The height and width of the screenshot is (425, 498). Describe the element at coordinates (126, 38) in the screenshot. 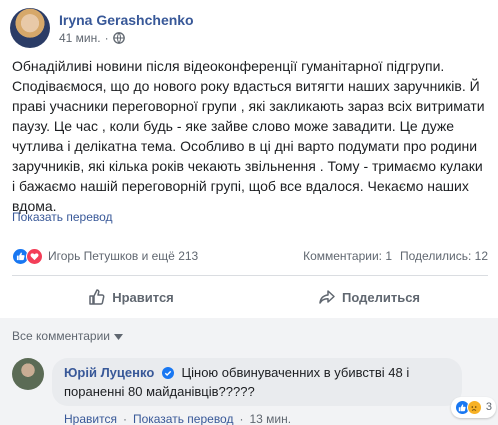

I see `post-meta: 41 мин. ·` at that location.